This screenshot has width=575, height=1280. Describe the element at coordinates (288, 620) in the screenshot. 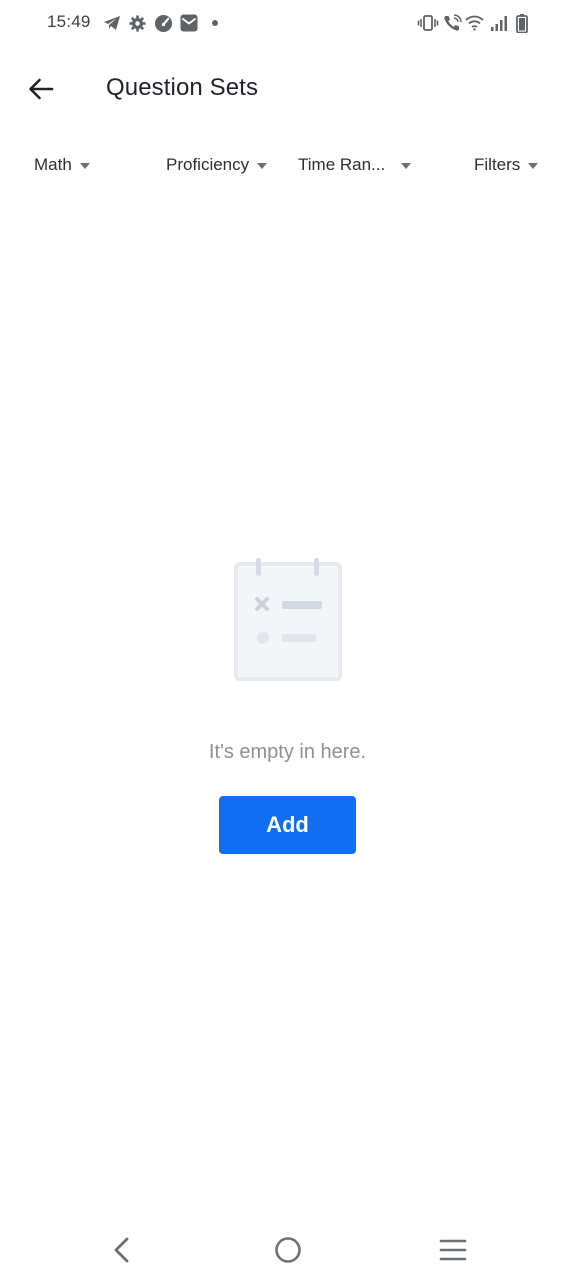

I see `empty-clipboard-icon` at that location.